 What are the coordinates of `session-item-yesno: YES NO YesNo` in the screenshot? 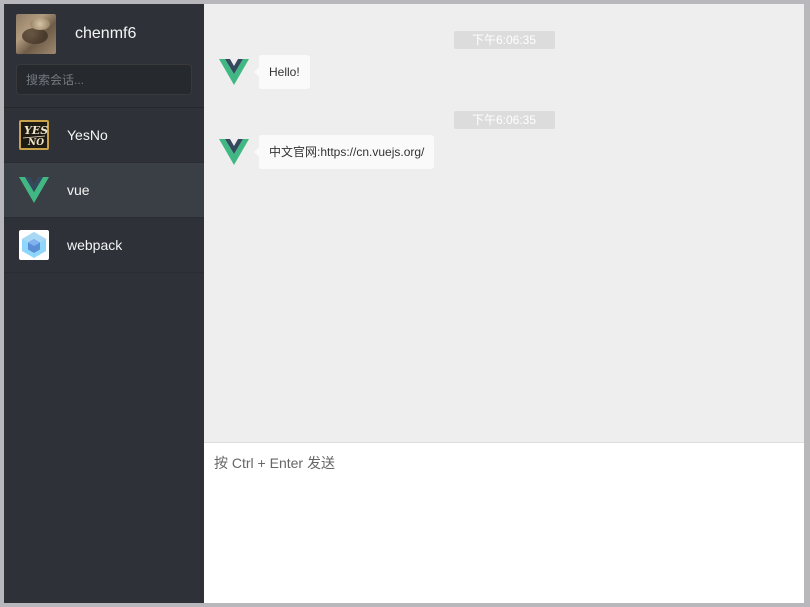 It's located at (104, 135).